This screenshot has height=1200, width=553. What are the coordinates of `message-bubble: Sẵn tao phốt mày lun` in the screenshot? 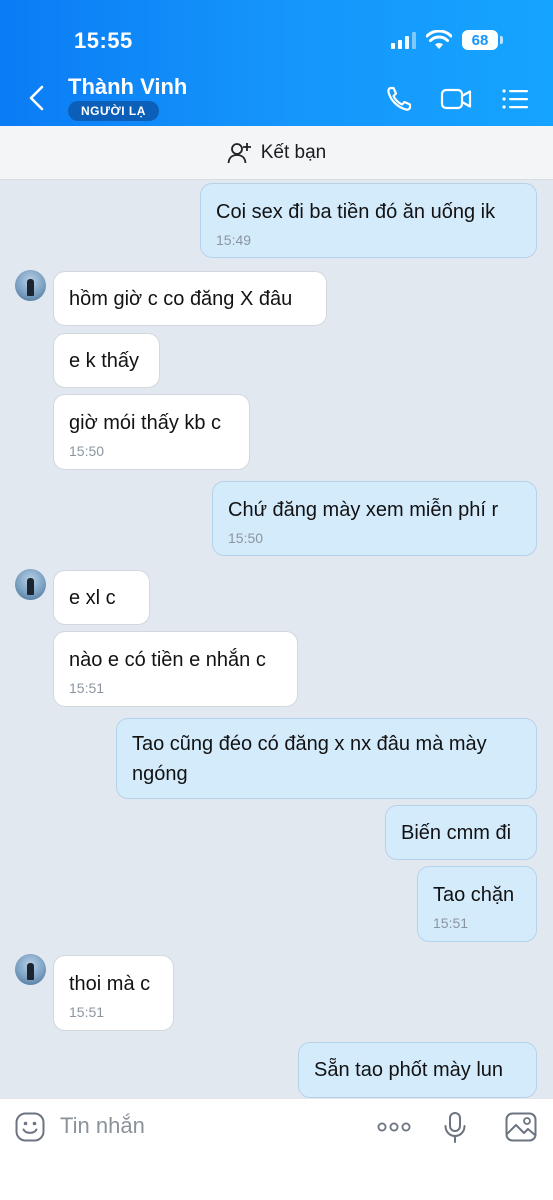 It's located at (417, 1070).